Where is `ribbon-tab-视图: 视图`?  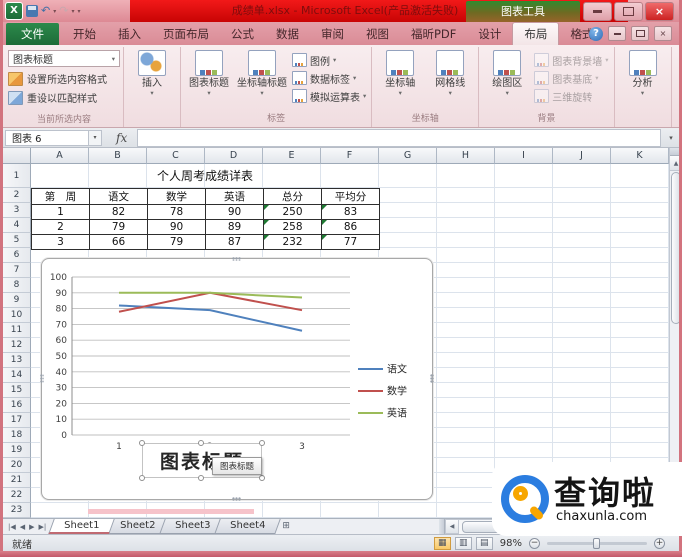 ribbon-tab-视图: 视图 is located at coordinates (377, 34).